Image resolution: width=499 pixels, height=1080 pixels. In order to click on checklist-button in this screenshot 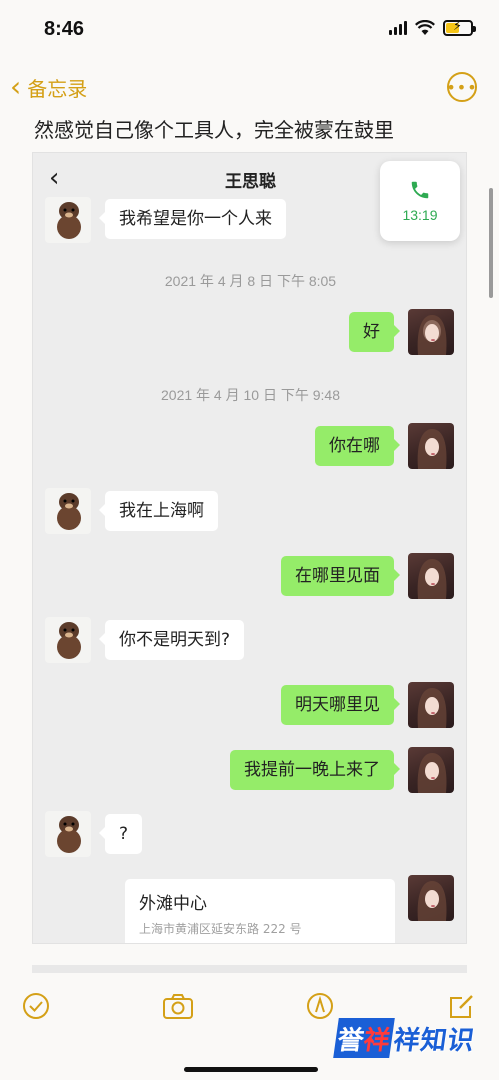, I will do `click(36, 1006)`.